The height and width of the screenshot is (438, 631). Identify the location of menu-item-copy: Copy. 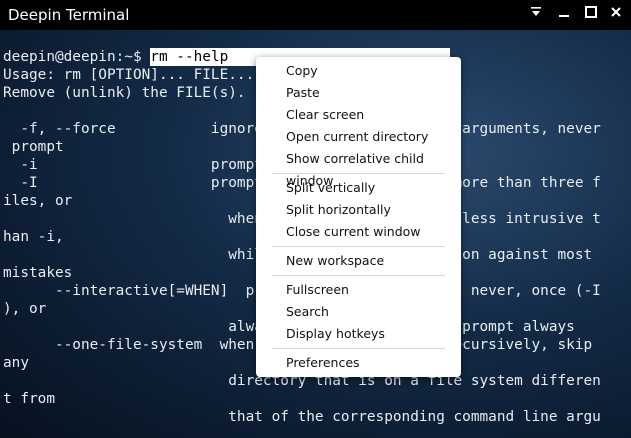
(358, 71).